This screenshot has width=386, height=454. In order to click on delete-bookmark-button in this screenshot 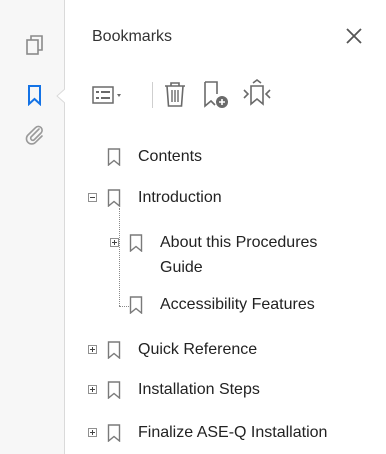, I will do `click(175, 95)`.